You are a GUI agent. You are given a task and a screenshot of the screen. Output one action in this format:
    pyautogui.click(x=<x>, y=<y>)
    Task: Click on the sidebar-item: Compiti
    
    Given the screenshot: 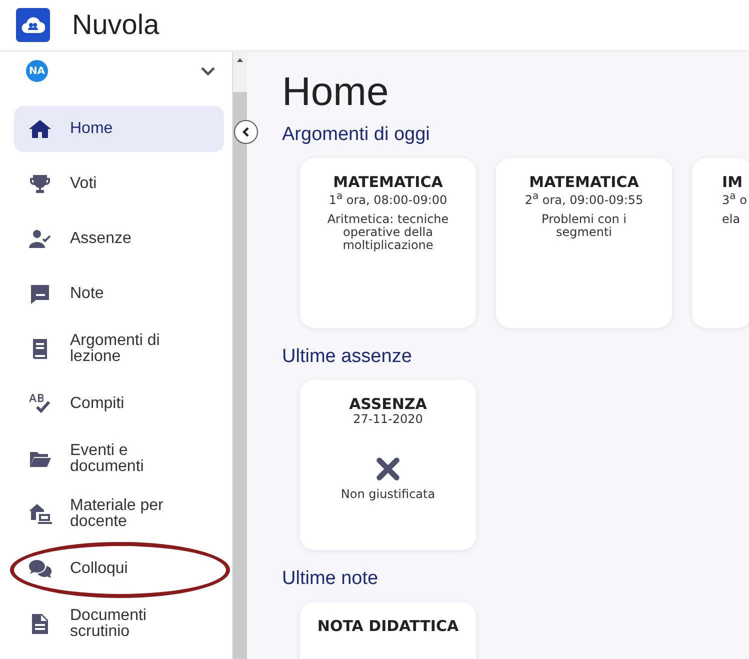 What is the action you would take?
    pyautogui.click(x=119, y=404)
    